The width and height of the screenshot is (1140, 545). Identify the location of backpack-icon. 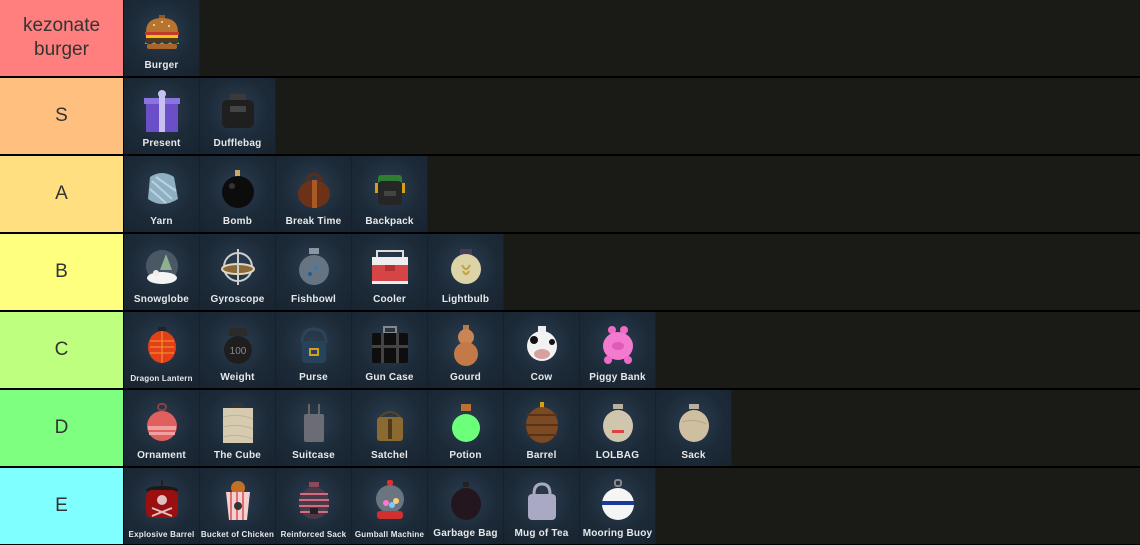
(390, 189).